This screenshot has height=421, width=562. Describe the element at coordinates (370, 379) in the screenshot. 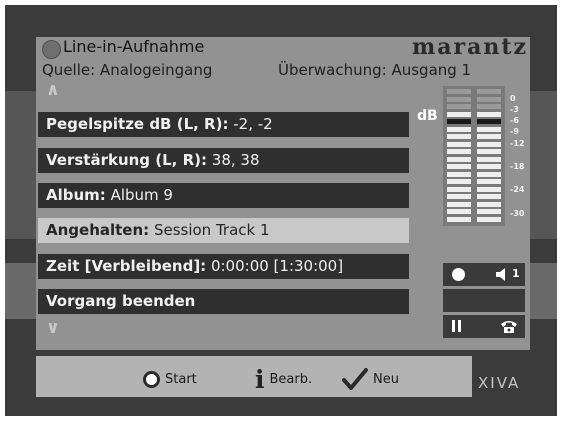

I see `new-button: Neu` at that location.